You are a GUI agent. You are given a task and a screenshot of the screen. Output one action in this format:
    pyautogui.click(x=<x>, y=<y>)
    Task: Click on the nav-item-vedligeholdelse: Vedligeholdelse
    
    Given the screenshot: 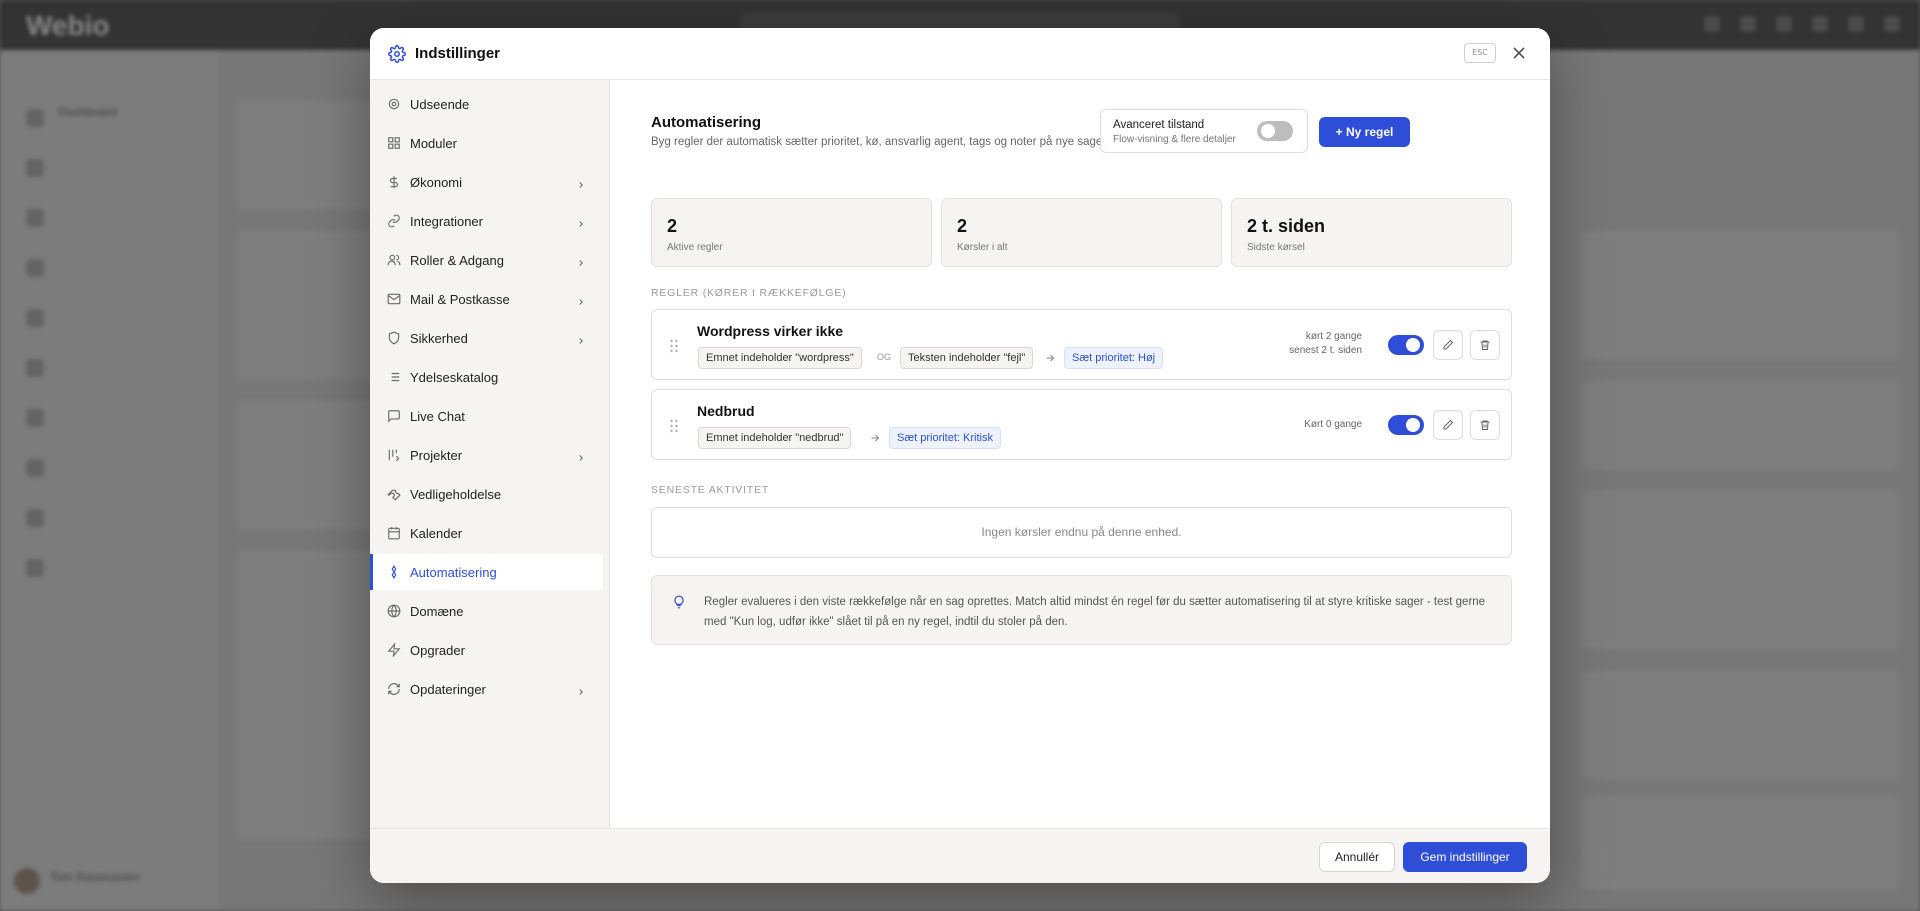 What is the action you would take?
    pyautogui.click(x=486, y=494)
    